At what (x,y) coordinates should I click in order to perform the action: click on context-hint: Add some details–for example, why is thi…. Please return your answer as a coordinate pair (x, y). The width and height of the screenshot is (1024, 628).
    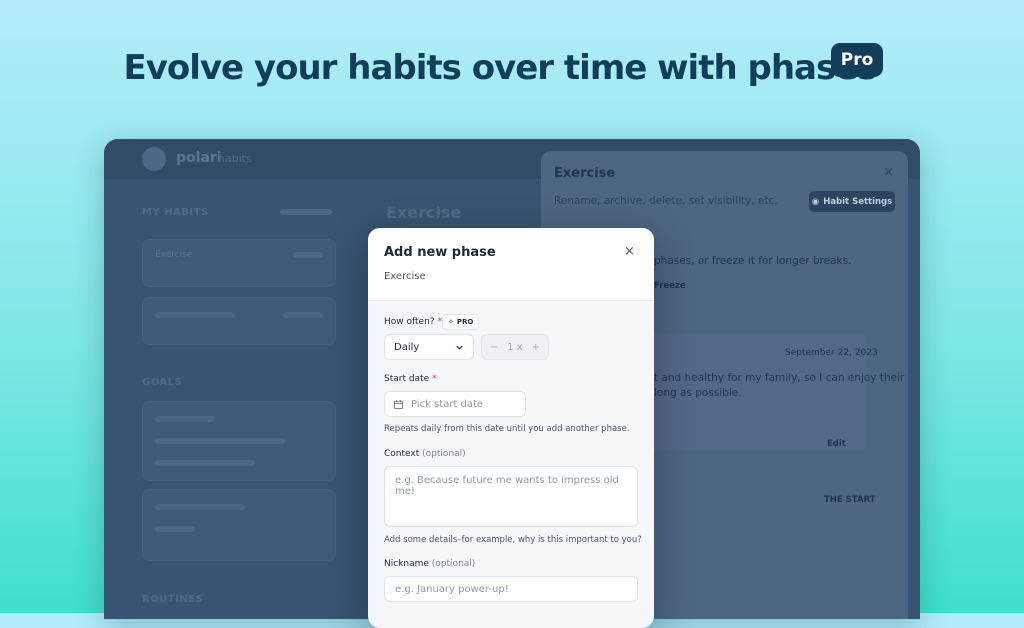
    Looking at the image, I should click on (513, 540).